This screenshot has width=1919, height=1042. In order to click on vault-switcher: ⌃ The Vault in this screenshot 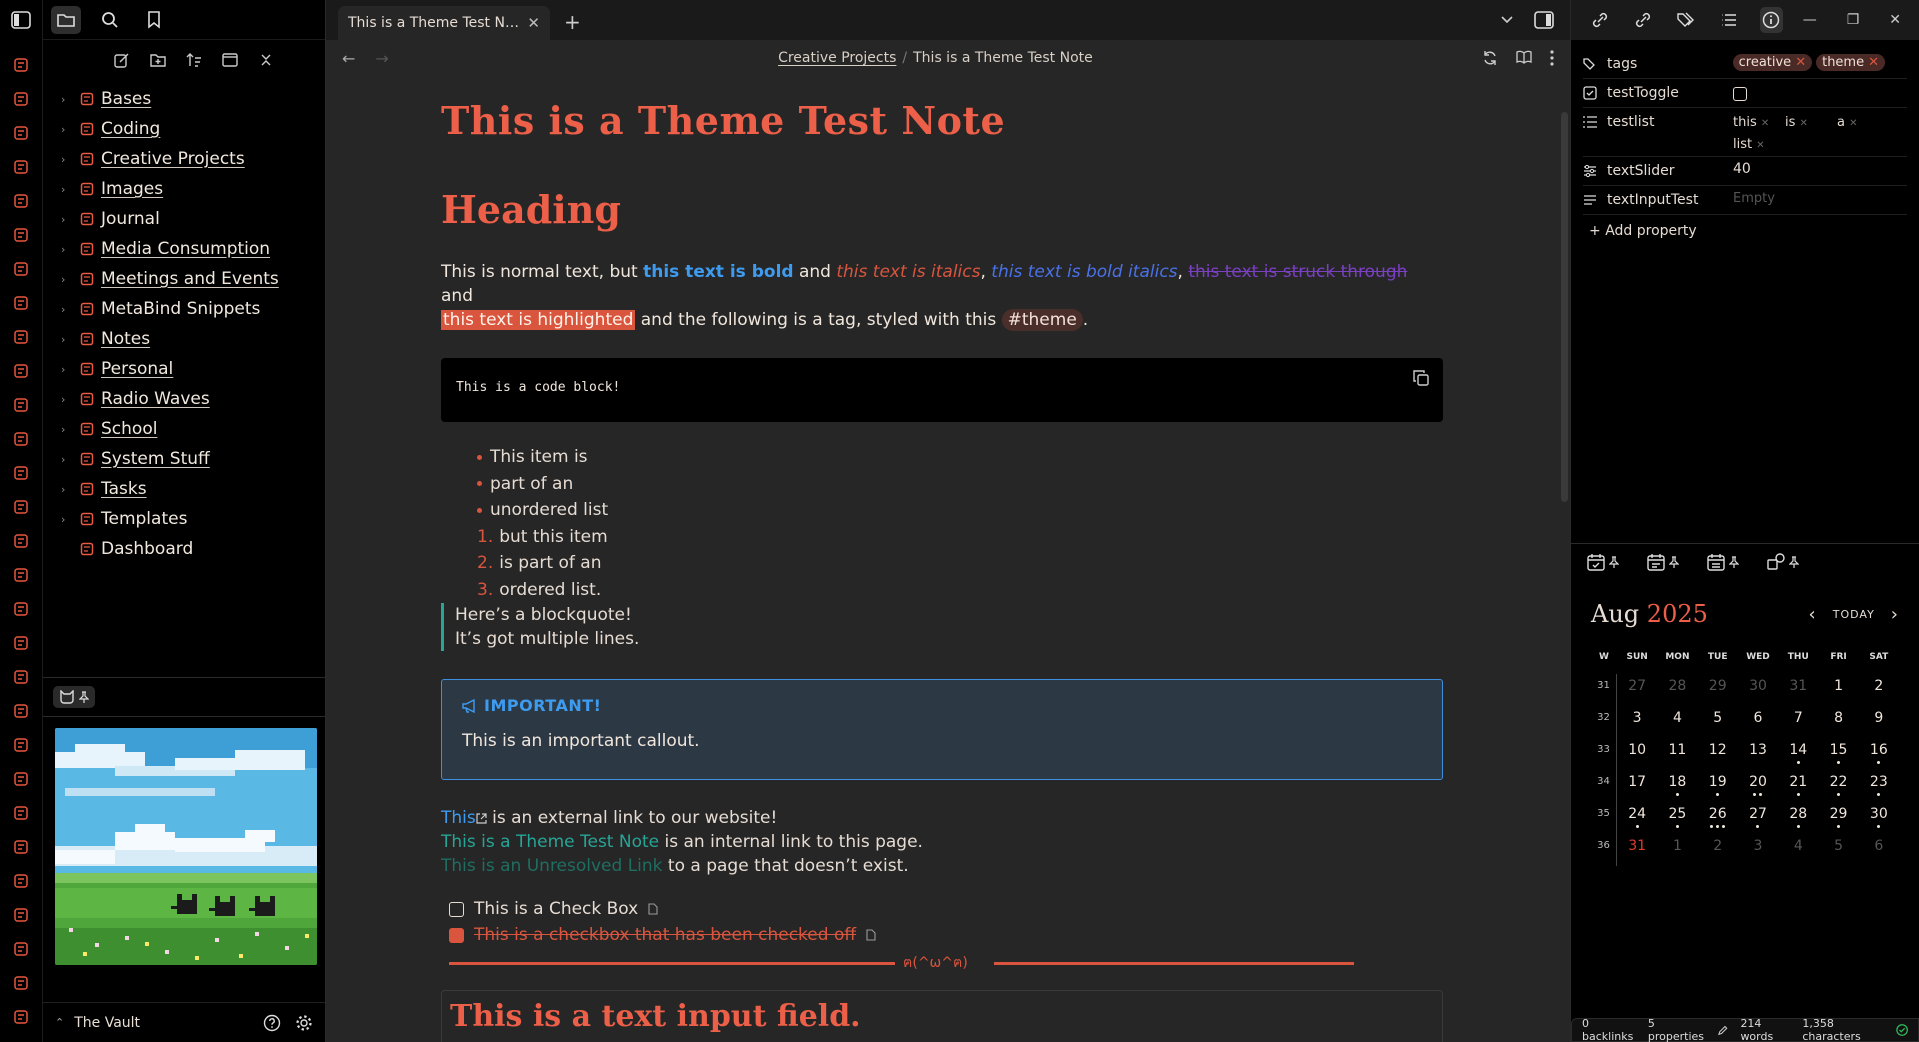, I will do `click(159, 1023)`.